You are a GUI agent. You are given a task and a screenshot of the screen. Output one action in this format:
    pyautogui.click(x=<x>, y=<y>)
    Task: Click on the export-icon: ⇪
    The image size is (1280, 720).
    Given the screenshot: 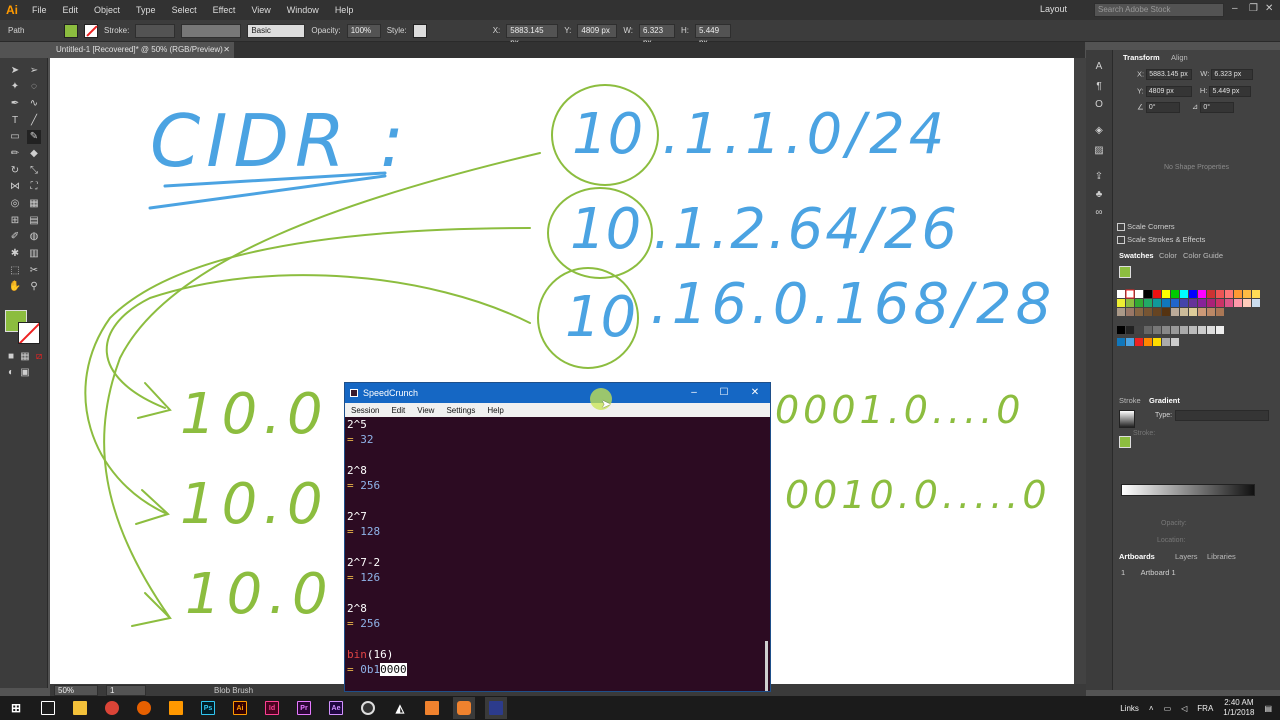 What is the action you would take?
    pyautogui.click(x=1099, y=177)
    